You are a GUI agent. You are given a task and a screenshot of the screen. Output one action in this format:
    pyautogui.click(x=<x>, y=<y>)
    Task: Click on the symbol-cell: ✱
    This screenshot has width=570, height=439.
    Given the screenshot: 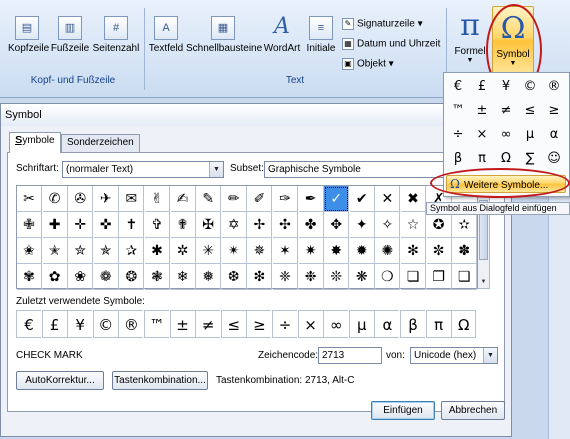 What is the action you would take?
    pyautogui.click(x=157, y=251)
    